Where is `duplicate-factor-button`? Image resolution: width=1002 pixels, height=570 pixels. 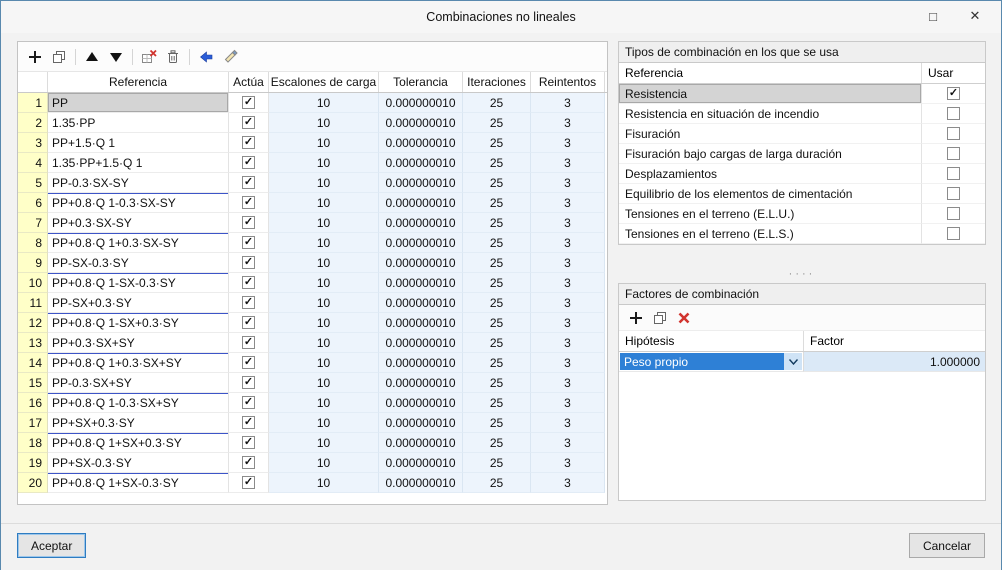 duplicate-factor-button is located at coordinates (660, 318).